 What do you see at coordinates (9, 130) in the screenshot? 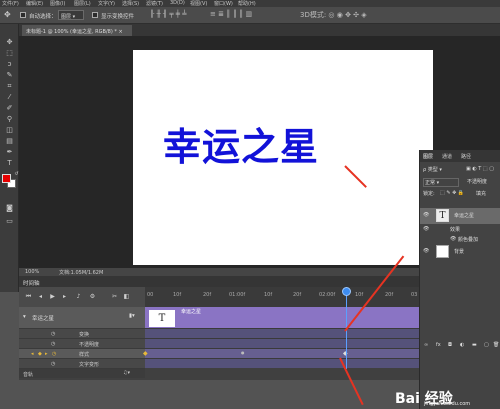
I see `eraser-icon: ◫` at bounding box center [9, 130].